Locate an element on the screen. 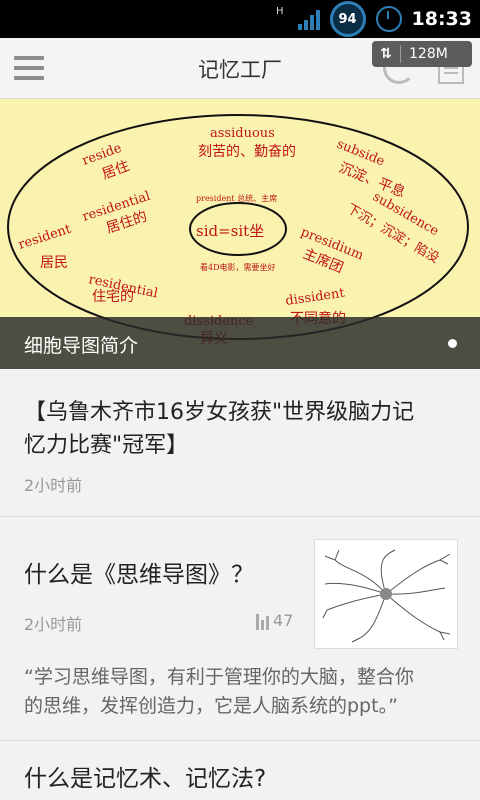 This screenshot has height=800, width=480. mind-map-node-zh: 居民 is located at coordinates (54, 263).